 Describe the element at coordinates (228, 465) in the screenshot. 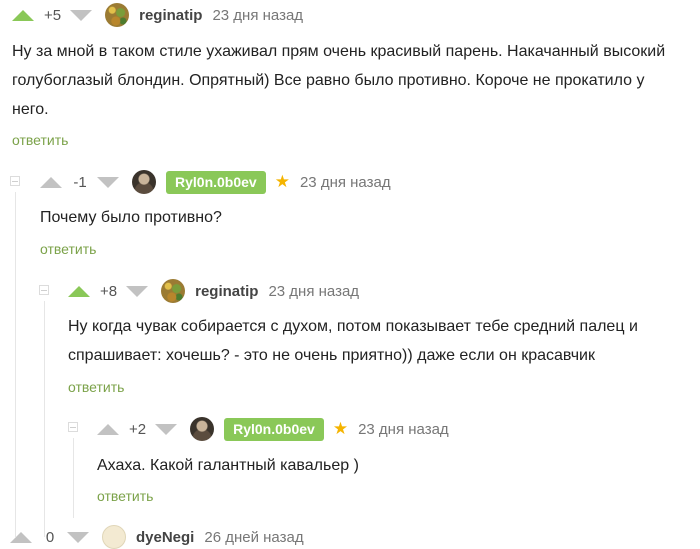

I see `comment-text: Ахаха. Какой галантный кавальер )` at that location.